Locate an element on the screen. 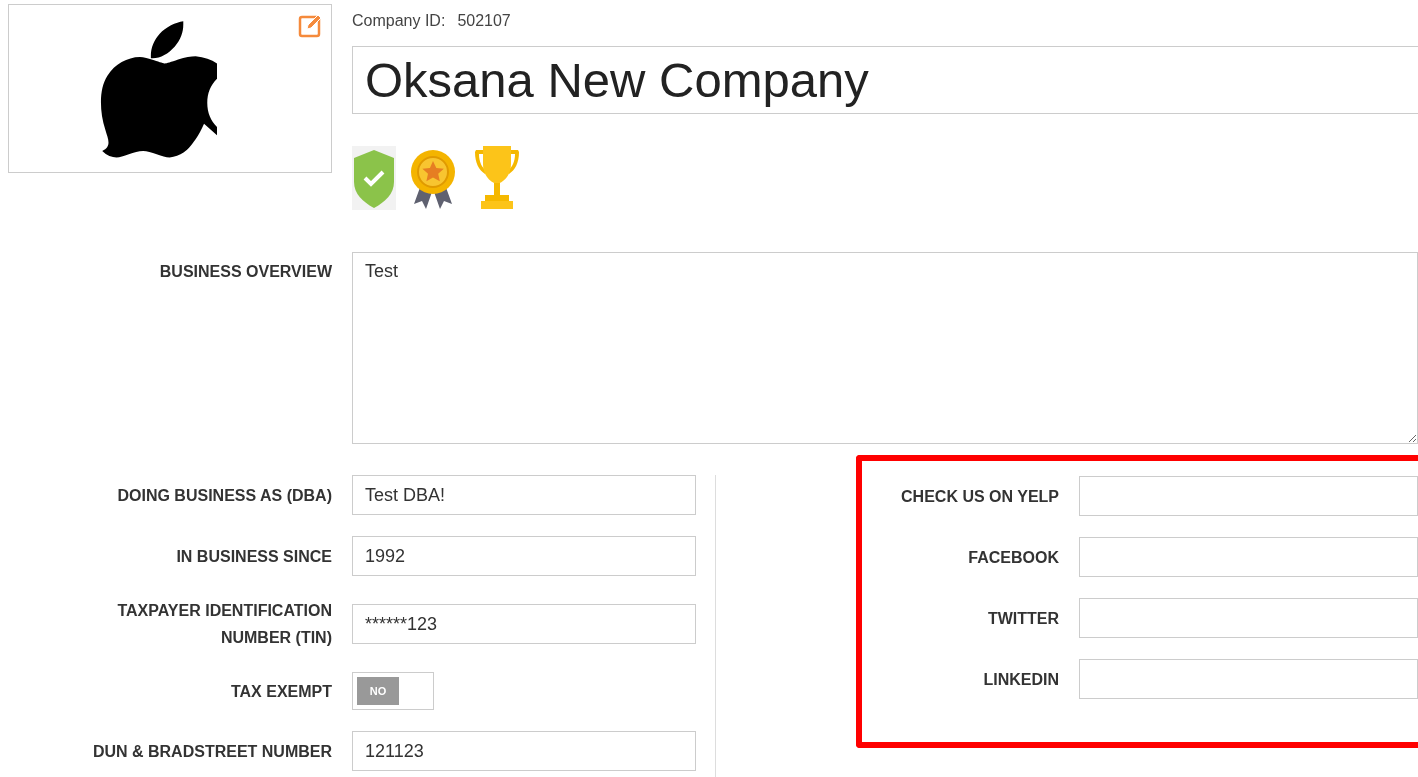 The width and height of the screenshot is (1418, 777). field-label: TWITTER is located at coordinates (1022, 618).